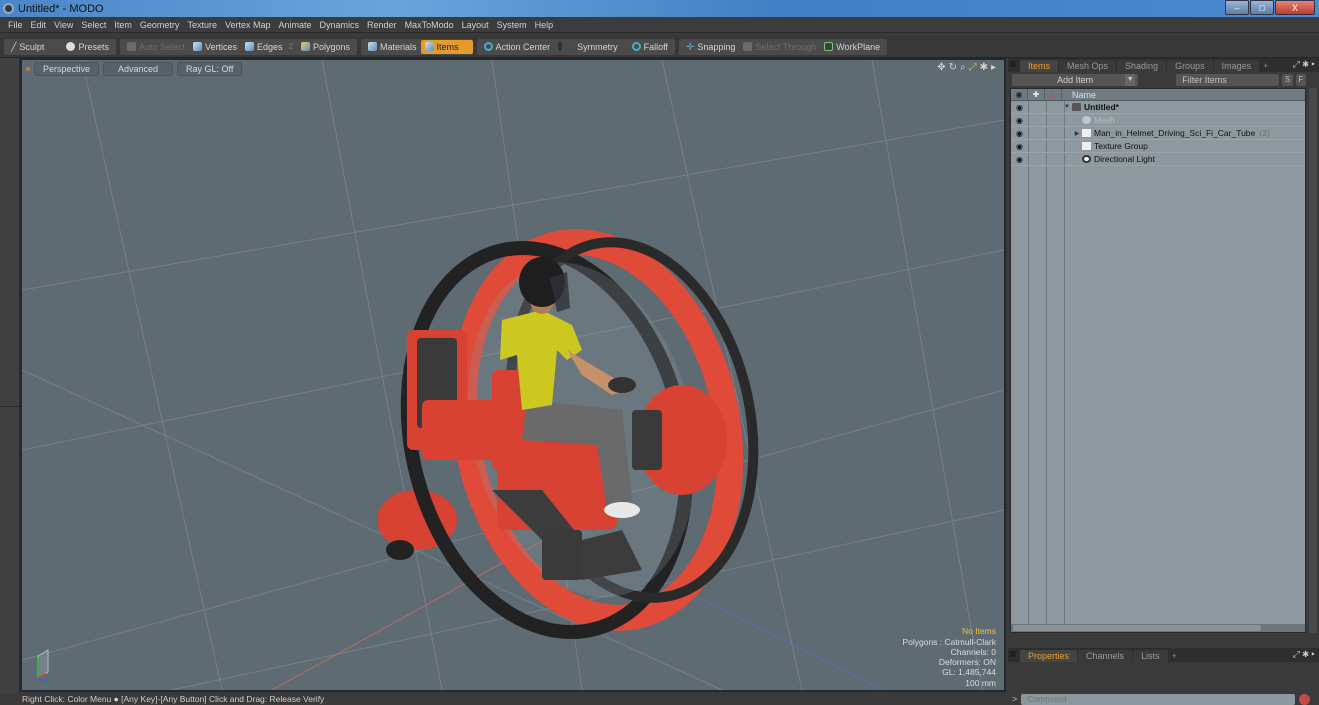 This screenshot has height=705, width=1319. What do you see at coordinates (87, 47) in the screenshot?
I see `presets-button: Presets` at bounding box center [87, 47].